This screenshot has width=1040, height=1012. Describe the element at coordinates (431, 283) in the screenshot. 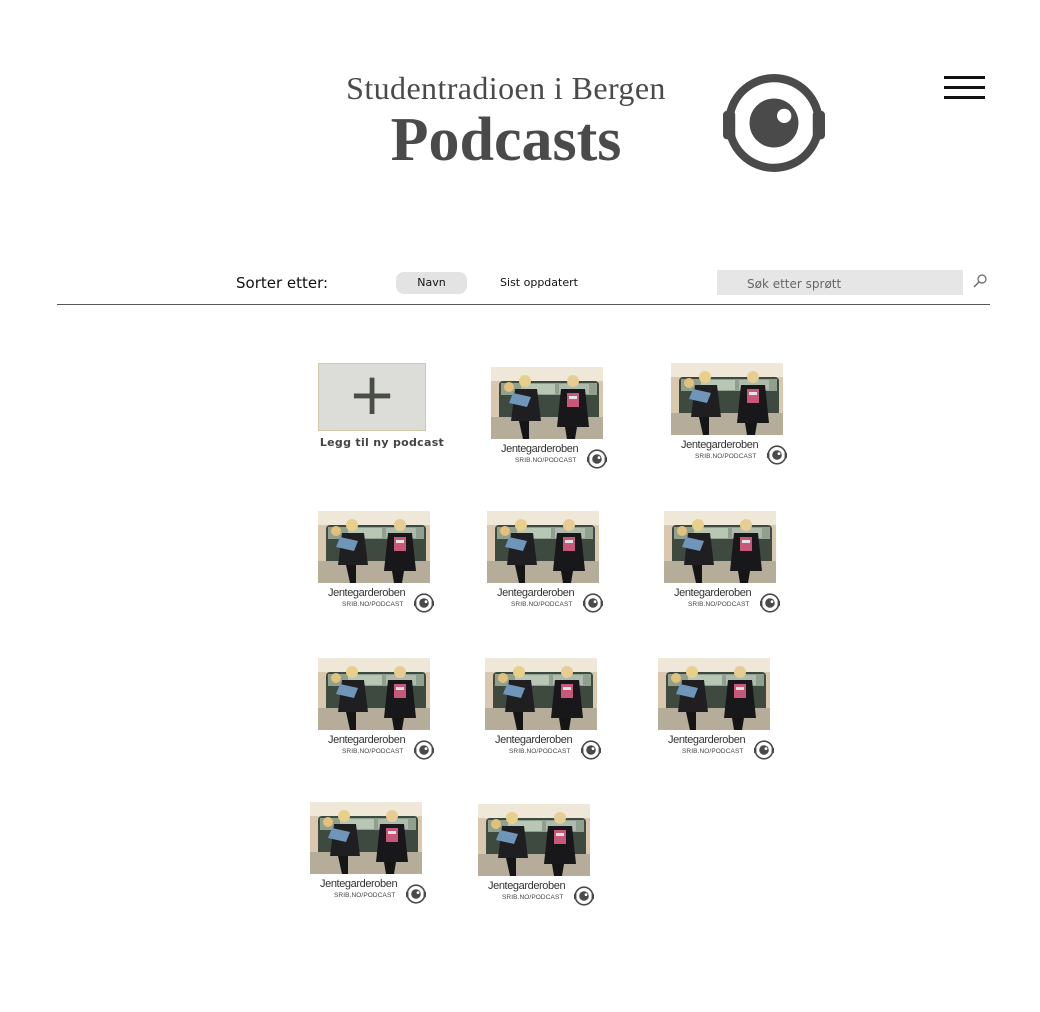

I see `sort-by-name-button: Navn` at that location.